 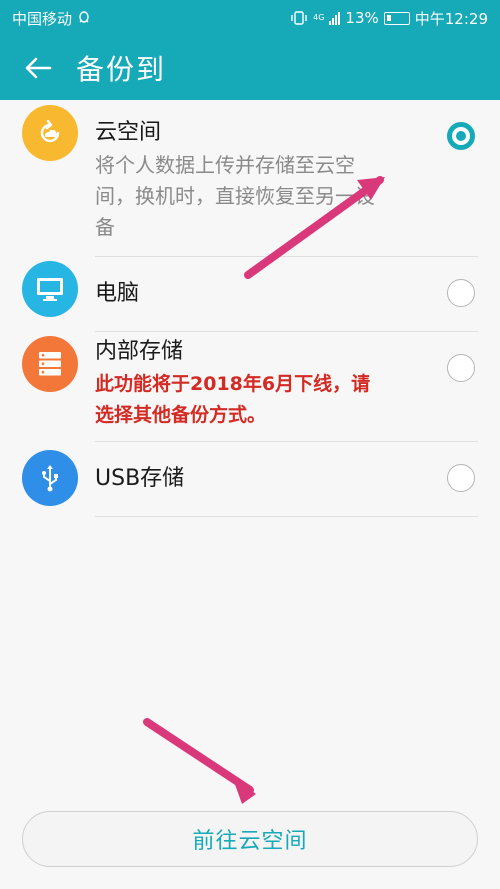 I want to click on carrier-name: 中国移动, so click(x=42, y=18).